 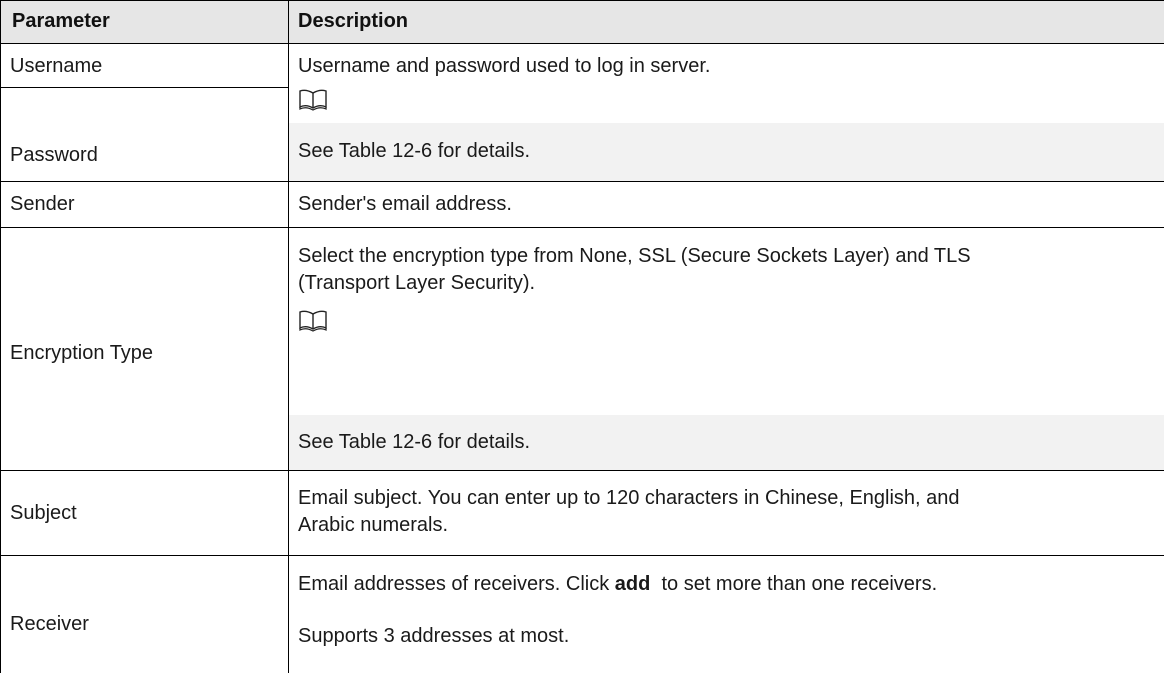 I want to click on param-encryption-type: Encryption Type, so click(x=82, y=353).